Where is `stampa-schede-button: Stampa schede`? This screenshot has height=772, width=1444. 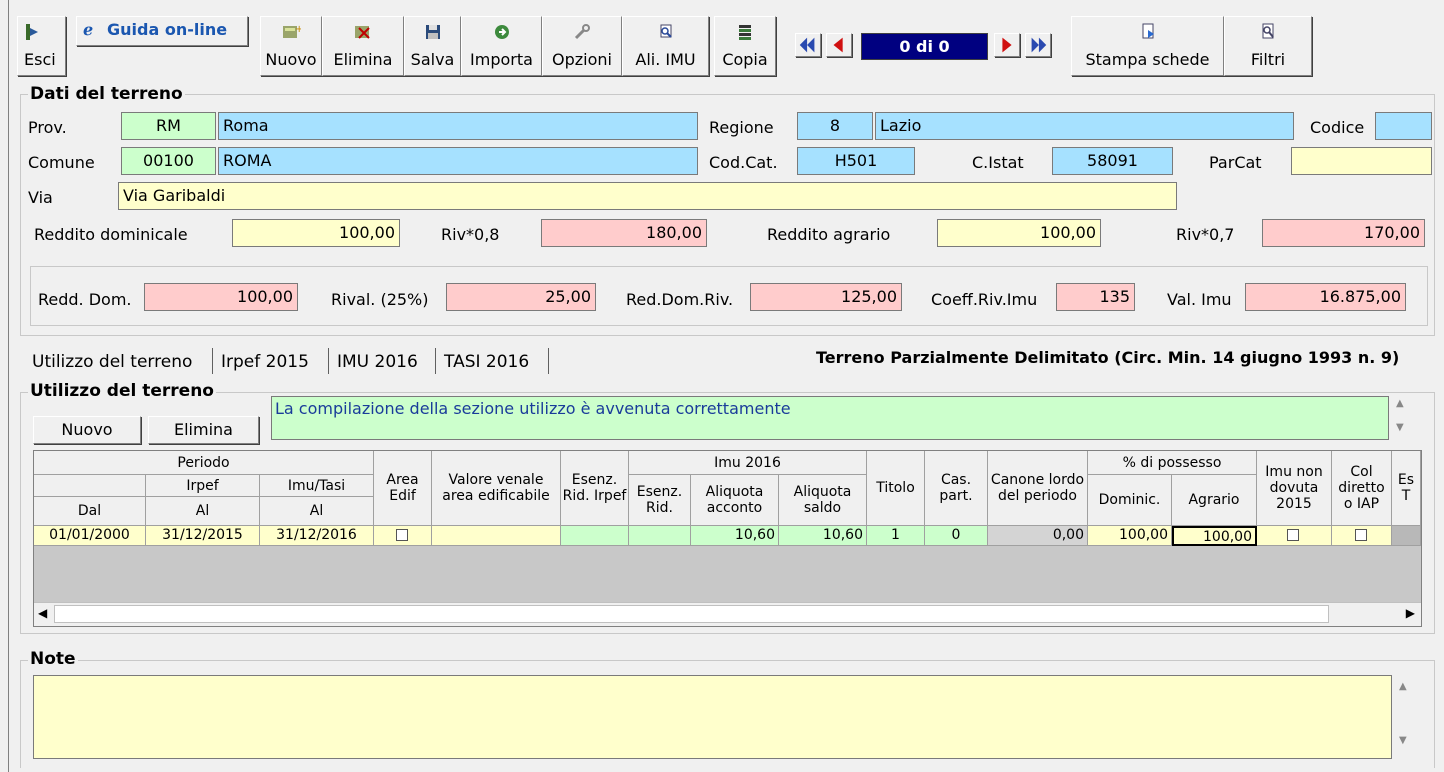 stampa-schede-button: Stampa schede is located at coordinates (1147, 46).